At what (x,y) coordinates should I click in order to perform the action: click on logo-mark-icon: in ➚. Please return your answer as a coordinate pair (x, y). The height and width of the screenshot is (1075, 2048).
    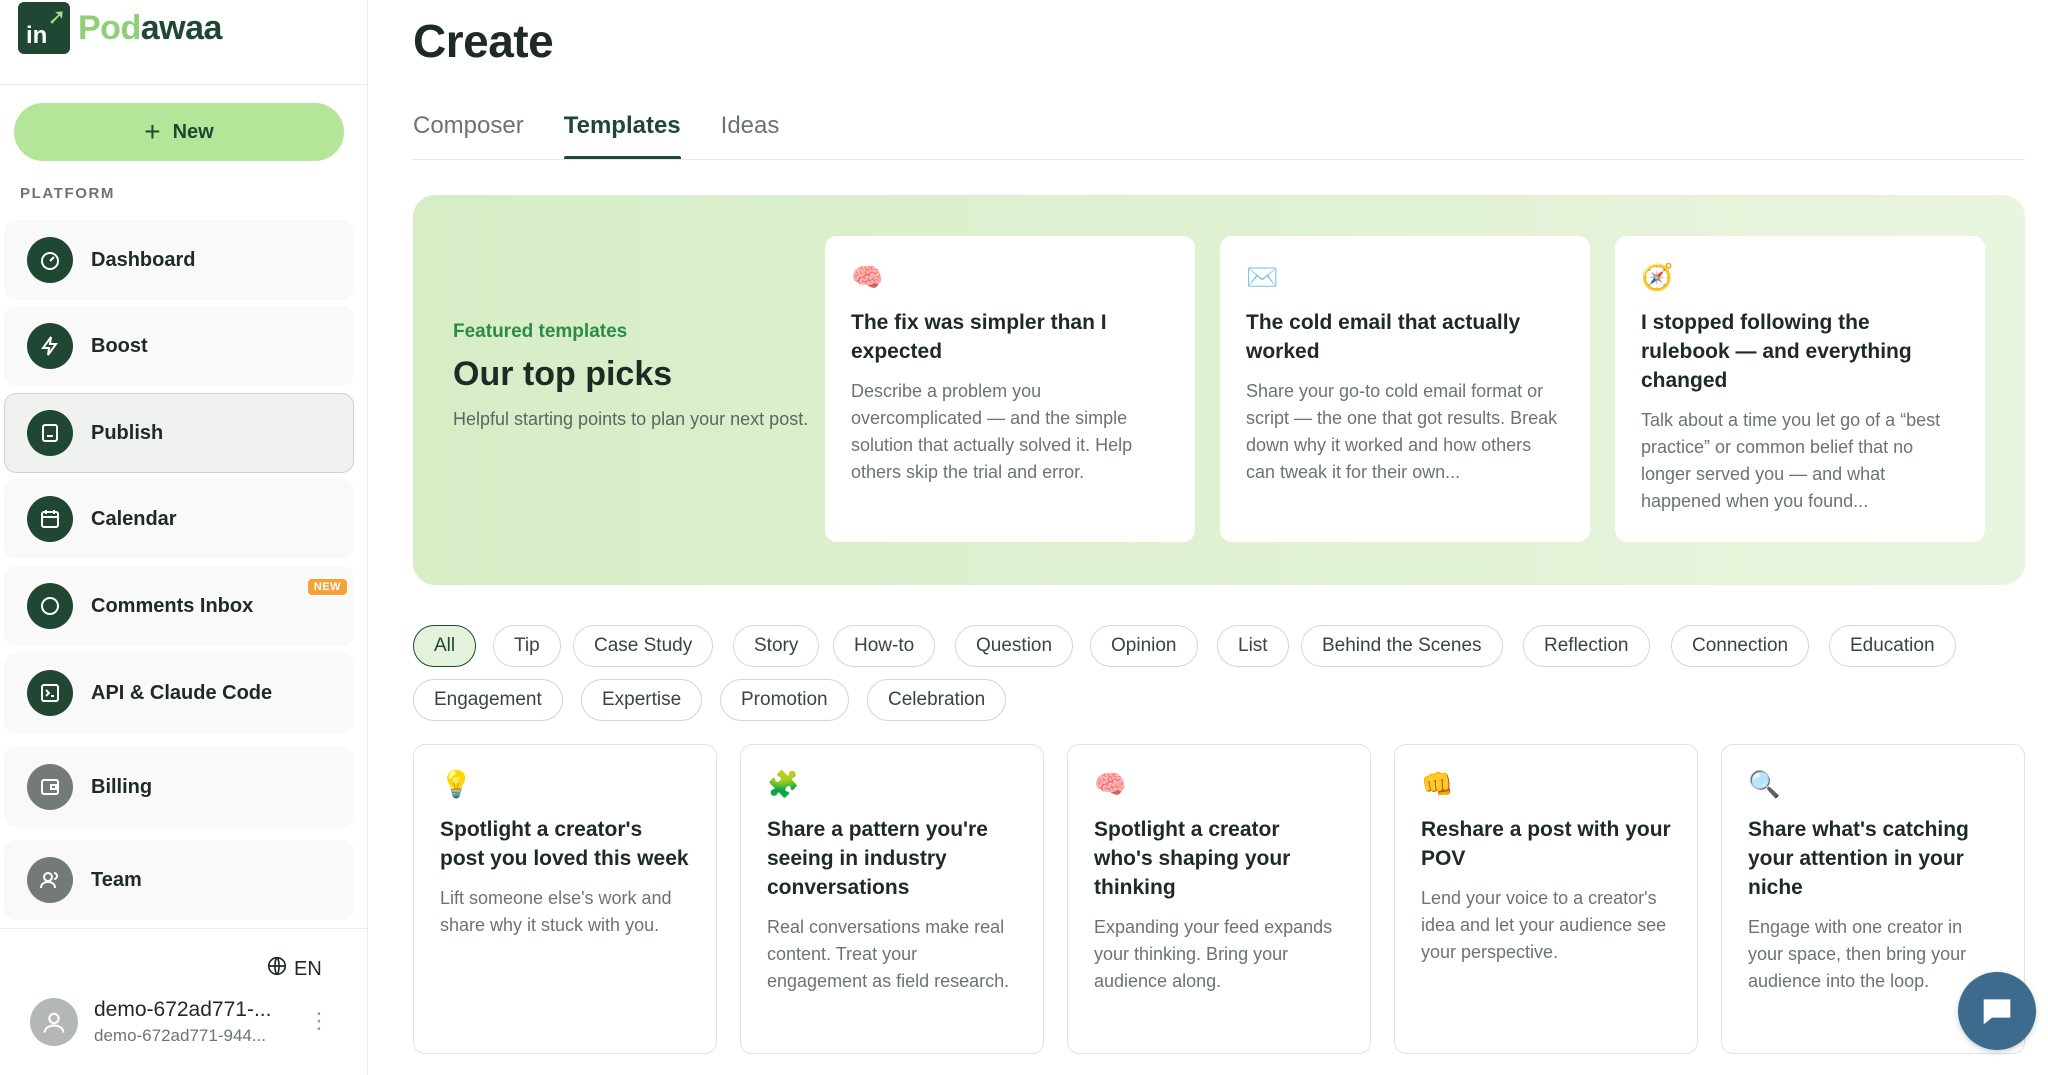
    Looking at the image, I should click on (44, 28).